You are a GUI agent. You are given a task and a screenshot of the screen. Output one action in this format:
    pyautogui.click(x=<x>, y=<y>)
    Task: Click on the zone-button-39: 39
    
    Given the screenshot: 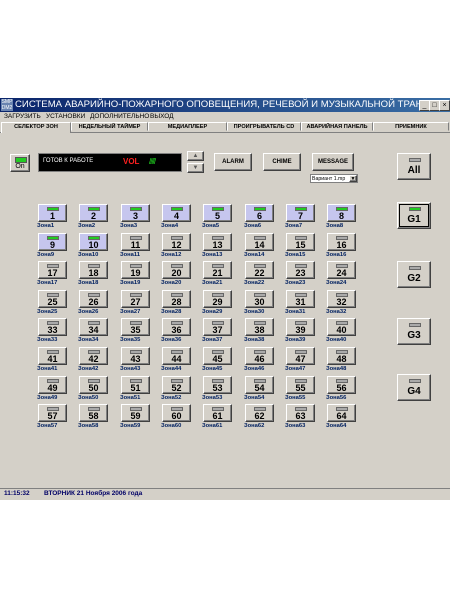 What is the action you would take?
    pyautogui.click(x=300, y=327)
    